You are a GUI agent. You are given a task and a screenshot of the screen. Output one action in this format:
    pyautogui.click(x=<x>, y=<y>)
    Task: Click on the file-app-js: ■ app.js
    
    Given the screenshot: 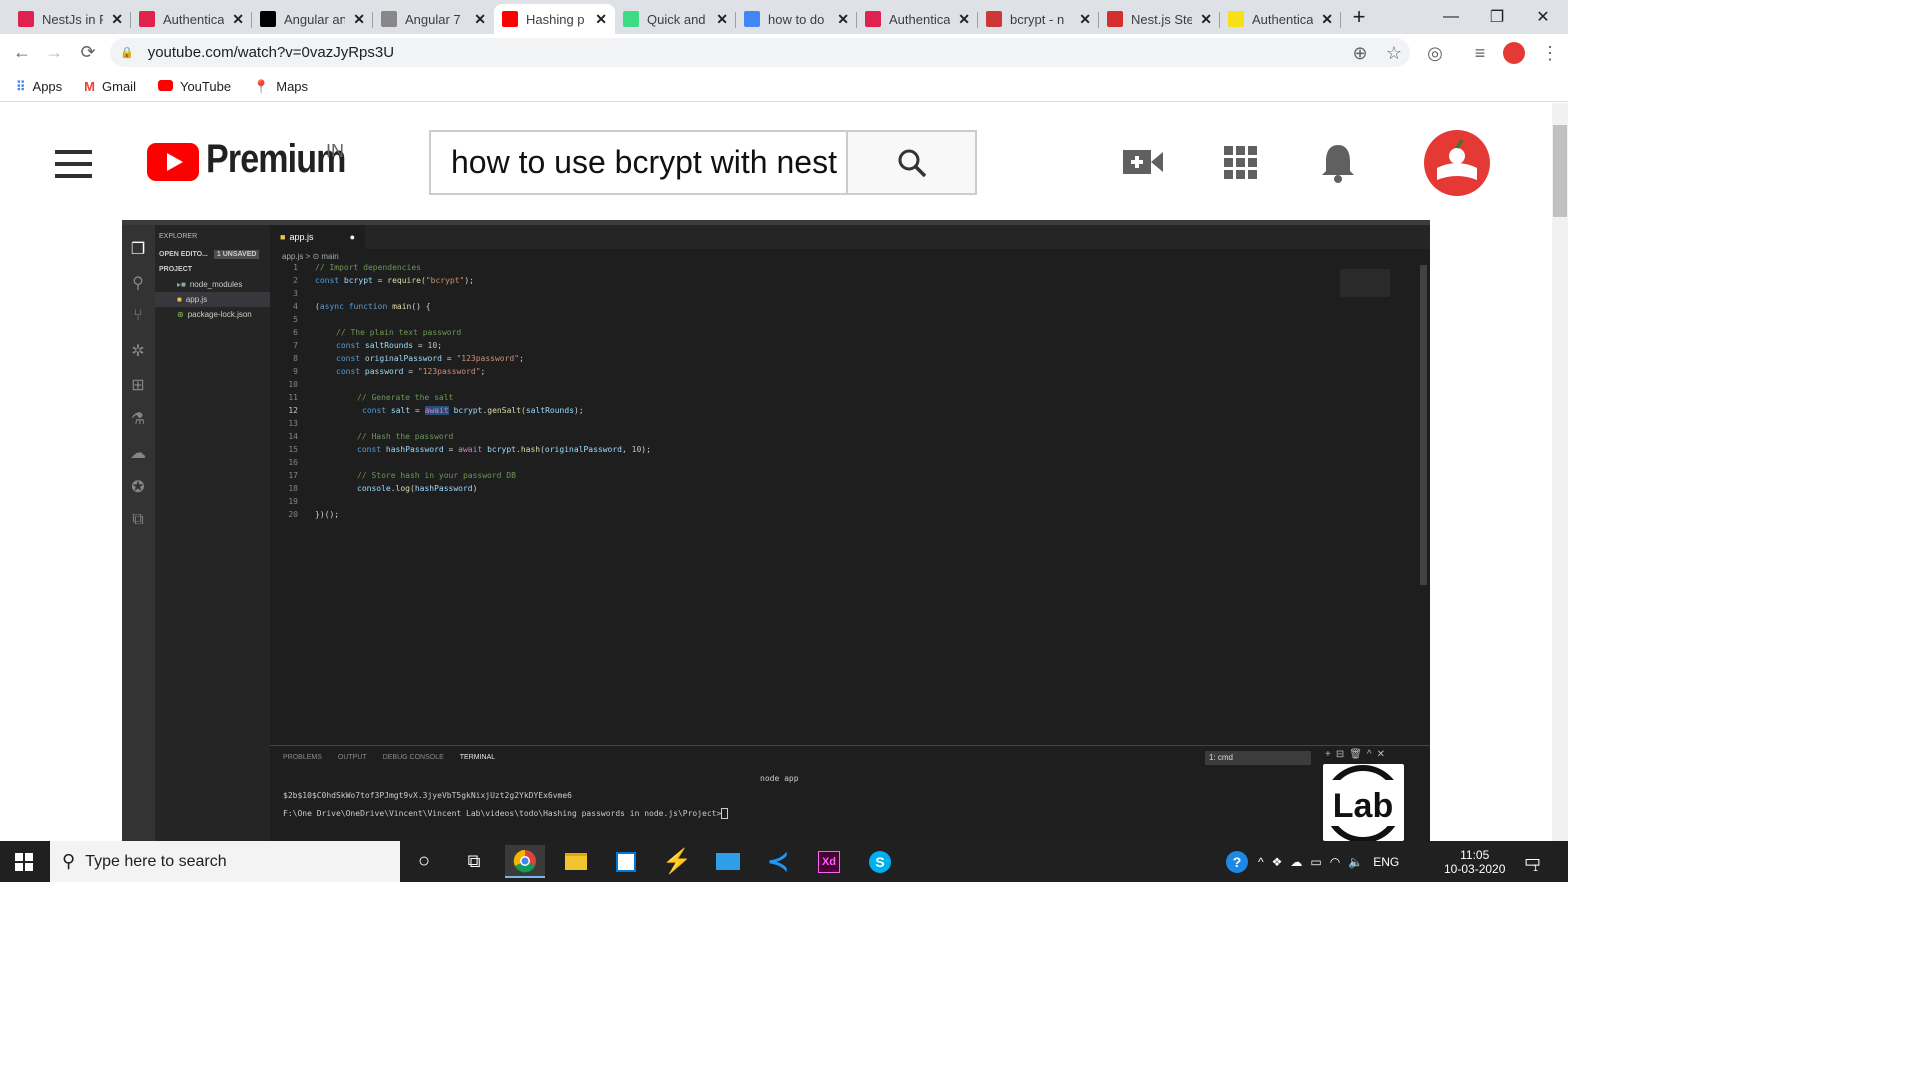 What is the action you would take?
    pyautogui.click(x=212, y=299)
    